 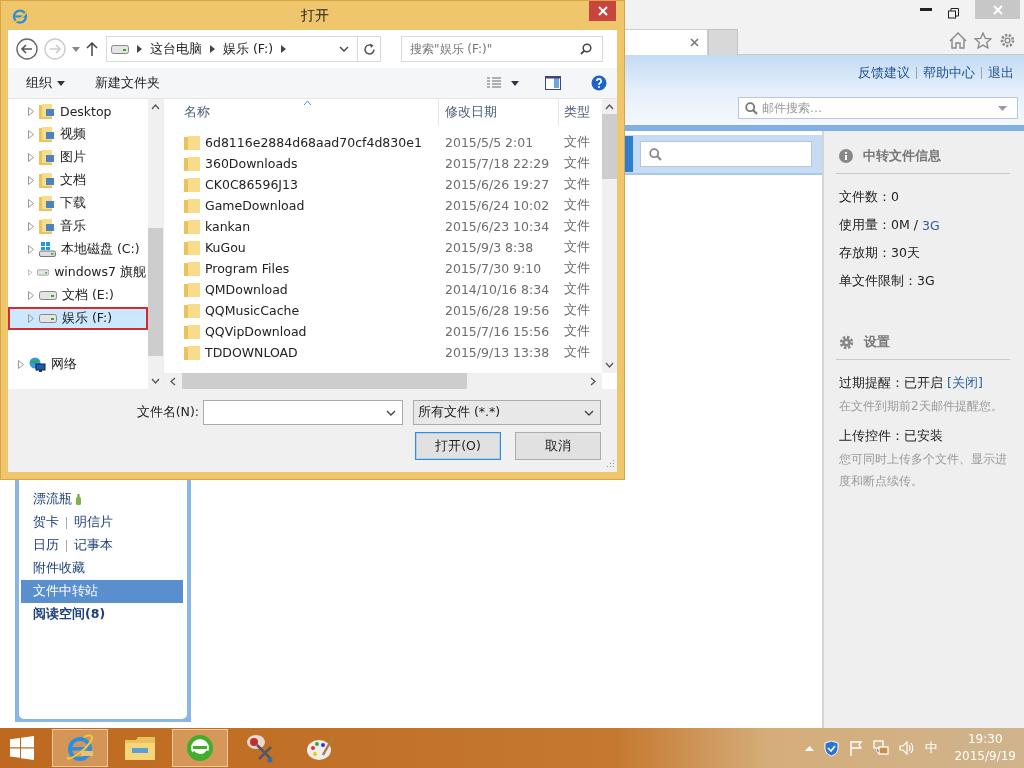 What do you see at coordinates (610, 463) in the screenshot?
I see `resize-grip-icon` at bounding box center [610, 463].